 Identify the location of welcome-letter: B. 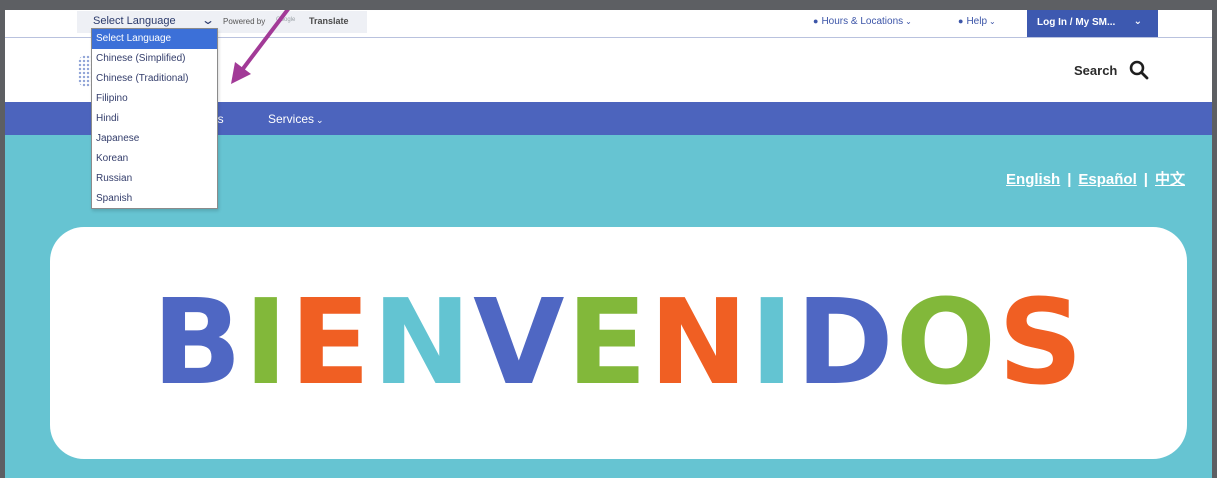
(197, 342).